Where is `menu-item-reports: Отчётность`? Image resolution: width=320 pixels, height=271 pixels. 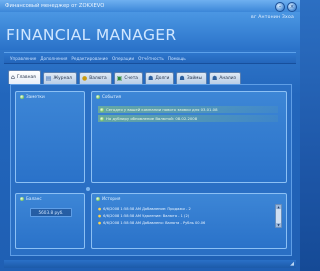
menu-item-reports: Отчётность is located at coordinates (151, 58).